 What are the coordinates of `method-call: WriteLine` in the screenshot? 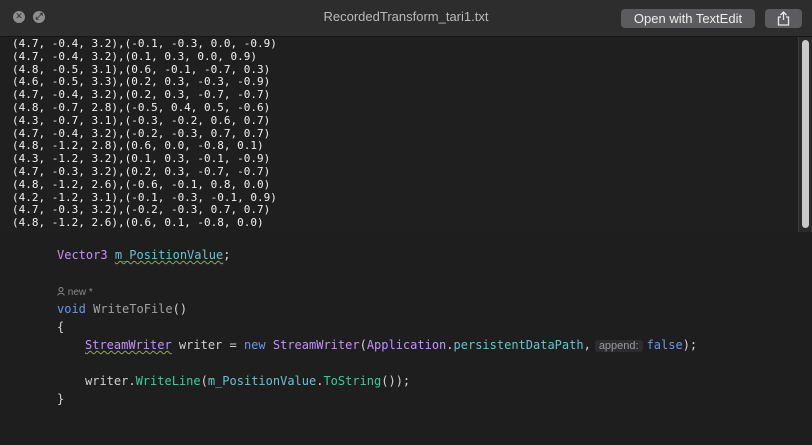 It's located at (168, 381).